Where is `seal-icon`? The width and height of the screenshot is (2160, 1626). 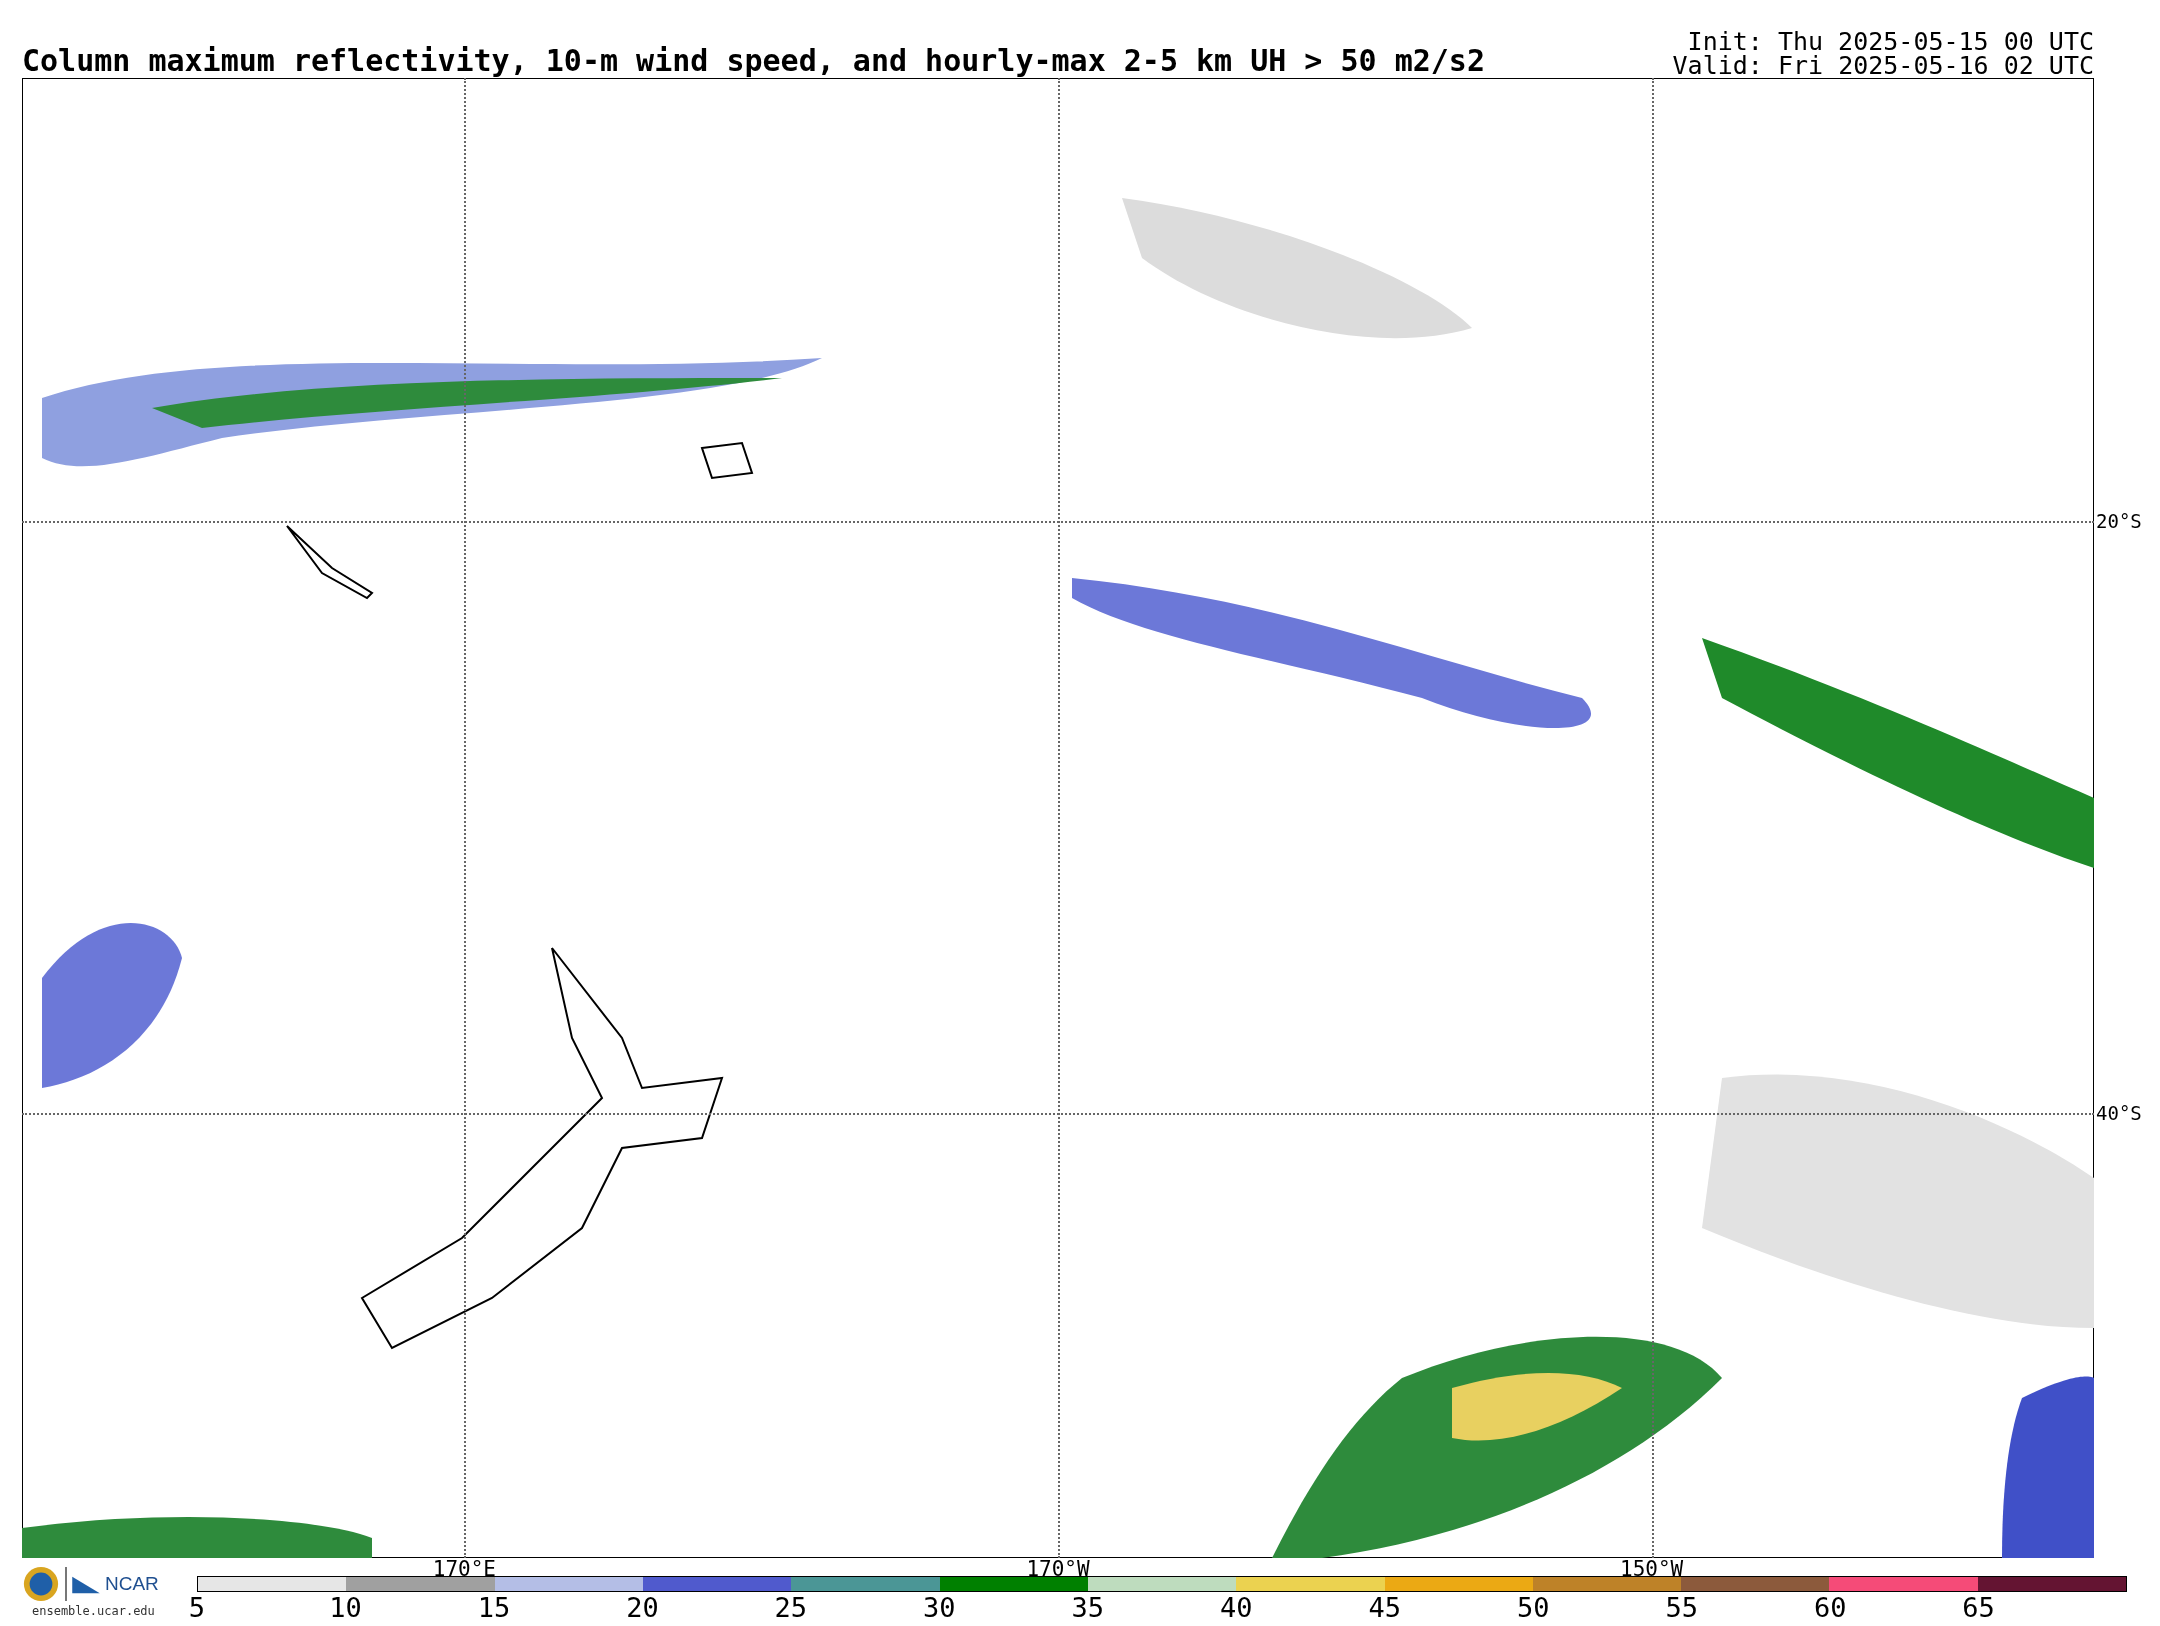 seal-icon is located at coordinates (41, 1584).